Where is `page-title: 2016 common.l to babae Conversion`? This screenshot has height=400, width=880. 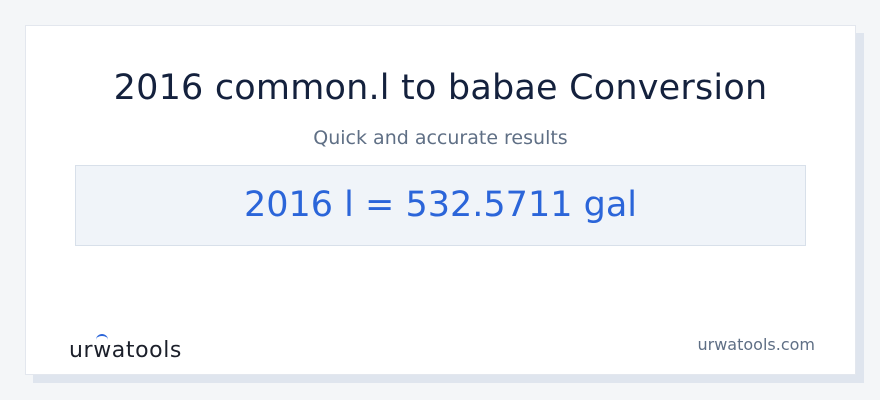 page-title: 2016 common.l to babae Conversion is located at coordinates (440, 88).